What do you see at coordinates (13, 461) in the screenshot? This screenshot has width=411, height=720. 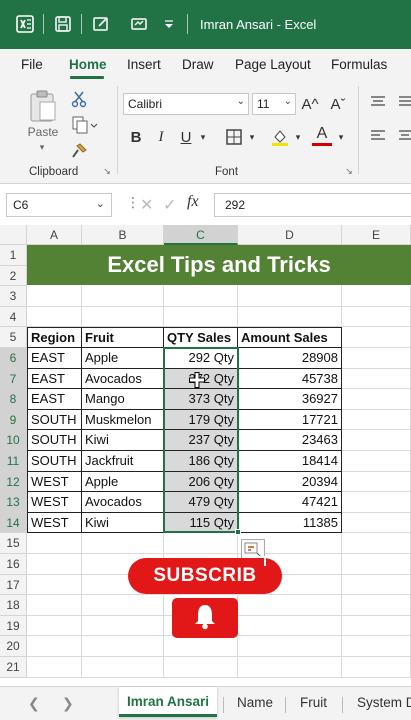 I see `row-header: 11` at bounding box center [13, 461].